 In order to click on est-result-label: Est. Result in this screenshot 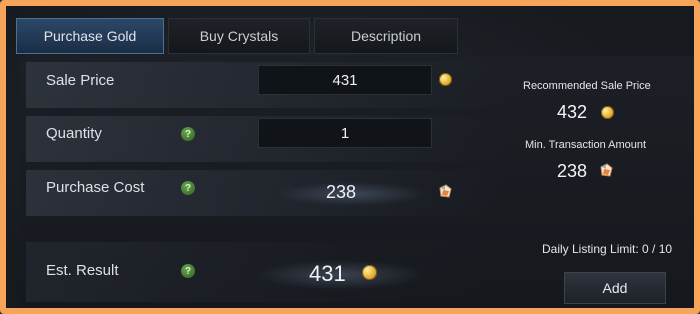, I will do `click(82, 270)`.